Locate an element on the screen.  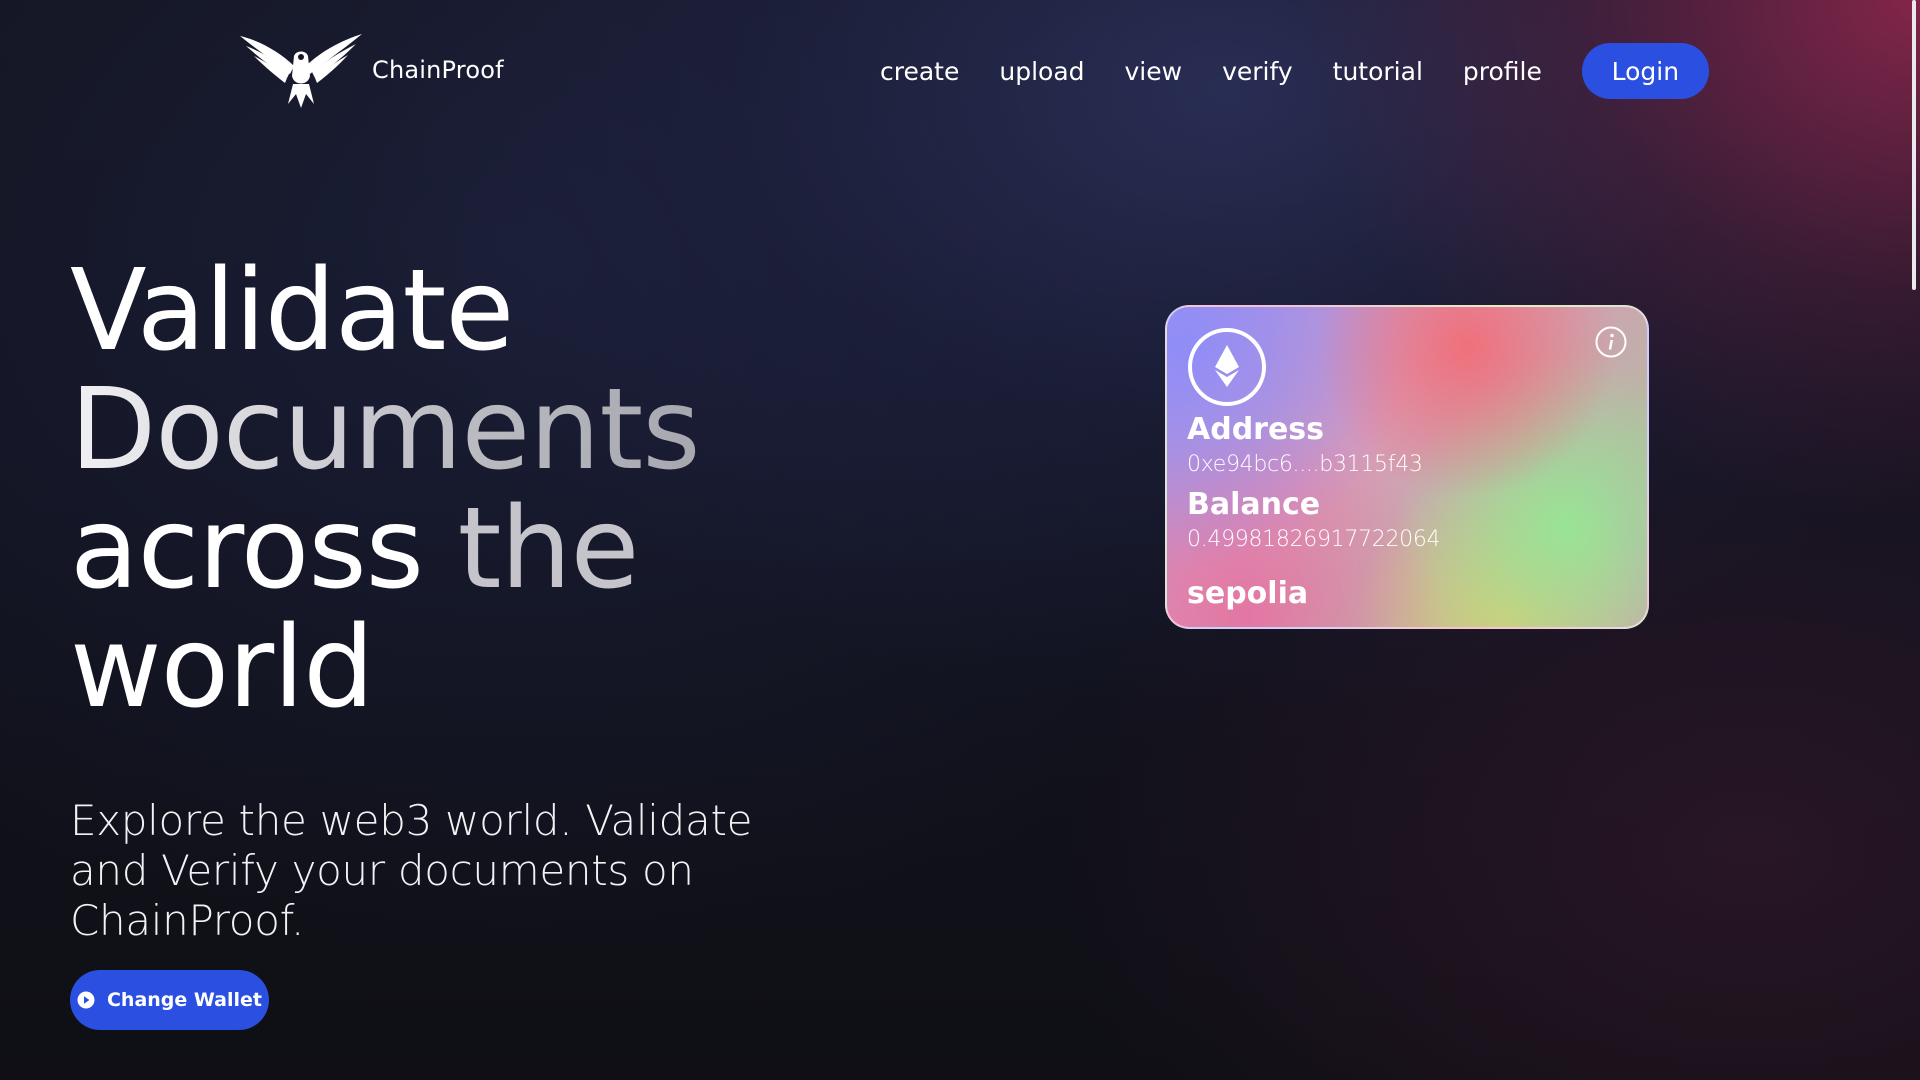
nav-profile: profile is located at coordinates (1502, 71).